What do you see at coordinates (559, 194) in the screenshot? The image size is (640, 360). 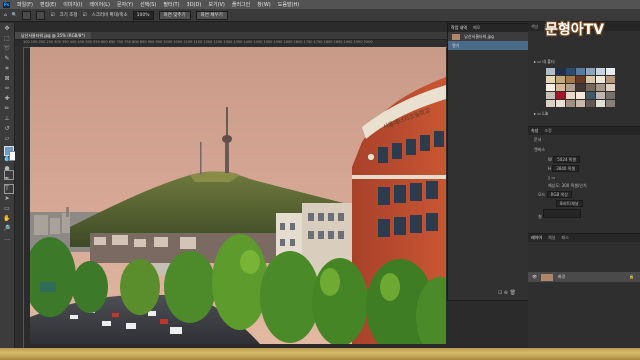 I see `mode-select: RGB 색상` at bounding box center [559, 194].